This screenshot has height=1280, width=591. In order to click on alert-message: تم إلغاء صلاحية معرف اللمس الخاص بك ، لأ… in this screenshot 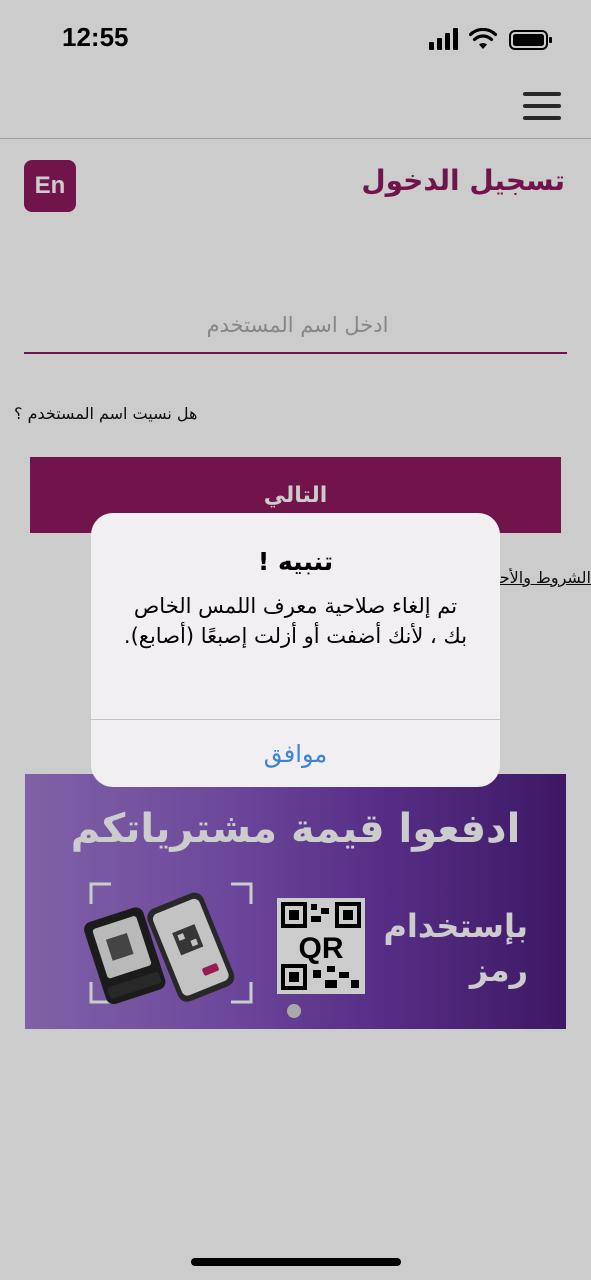, I will do `click(295, 621)`.